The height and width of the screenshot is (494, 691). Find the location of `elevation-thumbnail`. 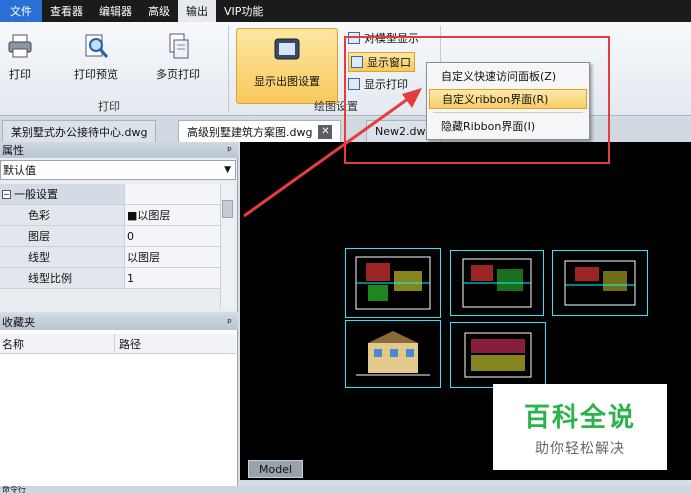

elevation-thumbnail is located at coordinates (393, 353).